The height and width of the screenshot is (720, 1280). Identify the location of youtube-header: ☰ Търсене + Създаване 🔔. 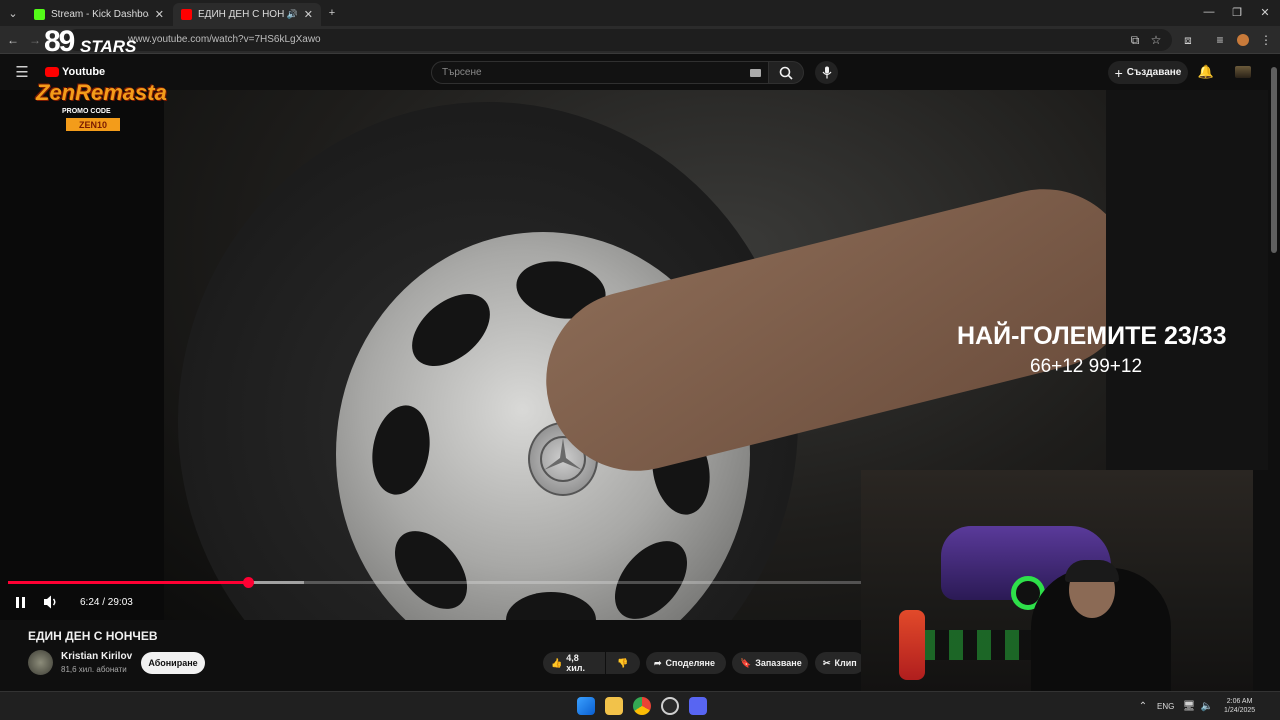
(634, 72).